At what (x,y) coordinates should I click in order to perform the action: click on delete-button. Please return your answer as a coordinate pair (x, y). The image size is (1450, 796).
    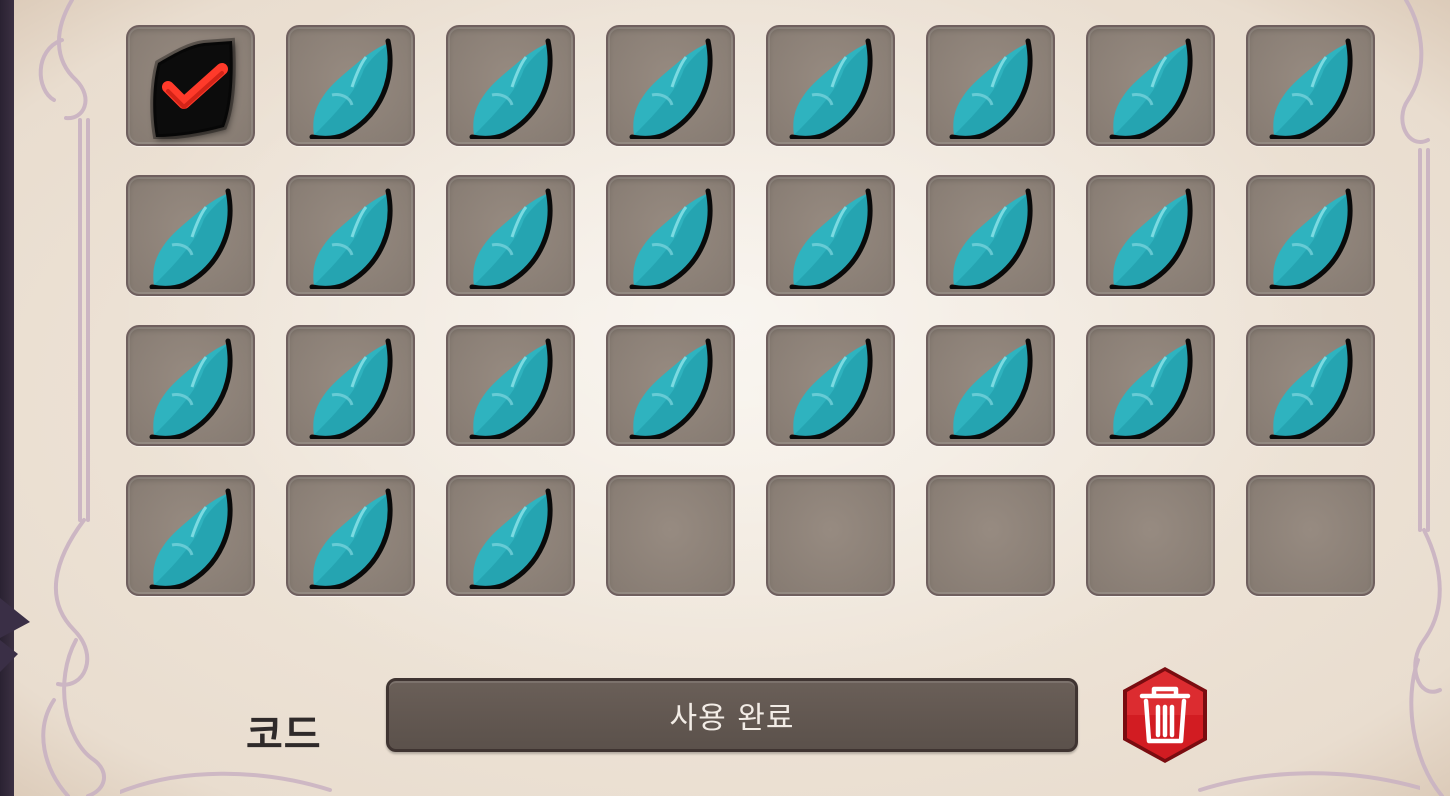
    Looking at the image, I should click on (1165, 715).